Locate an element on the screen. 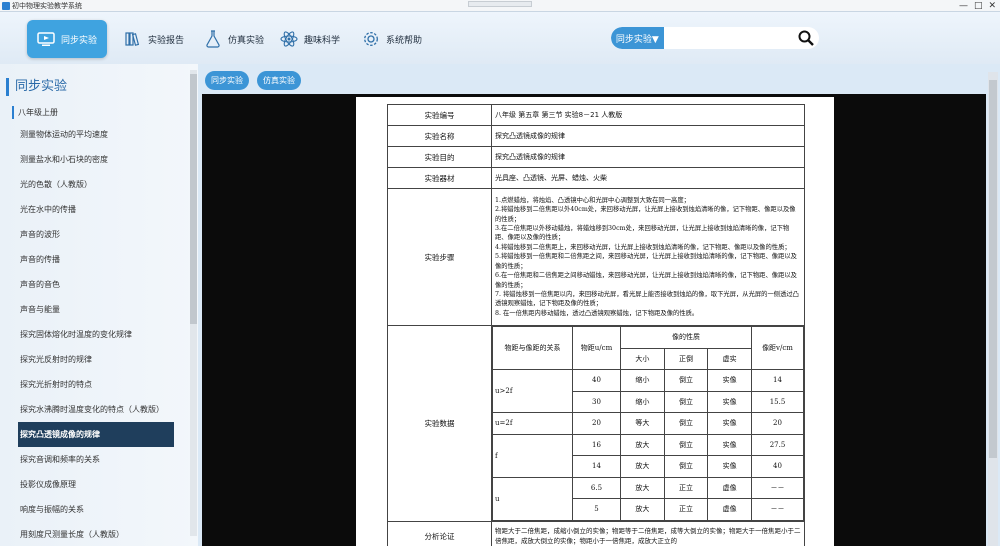 This screenshot has height=546, width=1000. content-tabs: 同步实验 仿真实验 is located at coordinates (253, 80).